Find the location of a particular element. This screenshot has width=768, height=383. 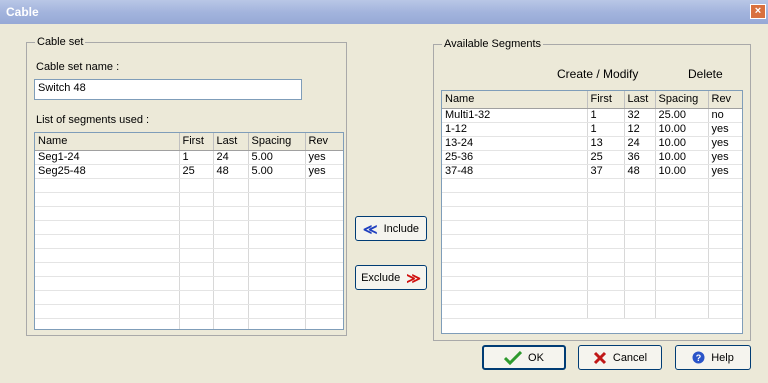

table-row: Seg25-48 25 48 5.00 yes is located at coordinates (189, 171).